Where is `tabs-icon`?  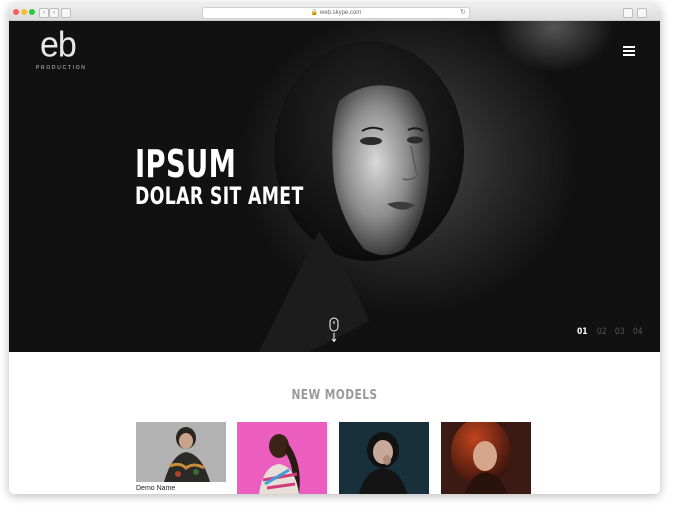 tabs-icon is located at coordinates (642, 13).